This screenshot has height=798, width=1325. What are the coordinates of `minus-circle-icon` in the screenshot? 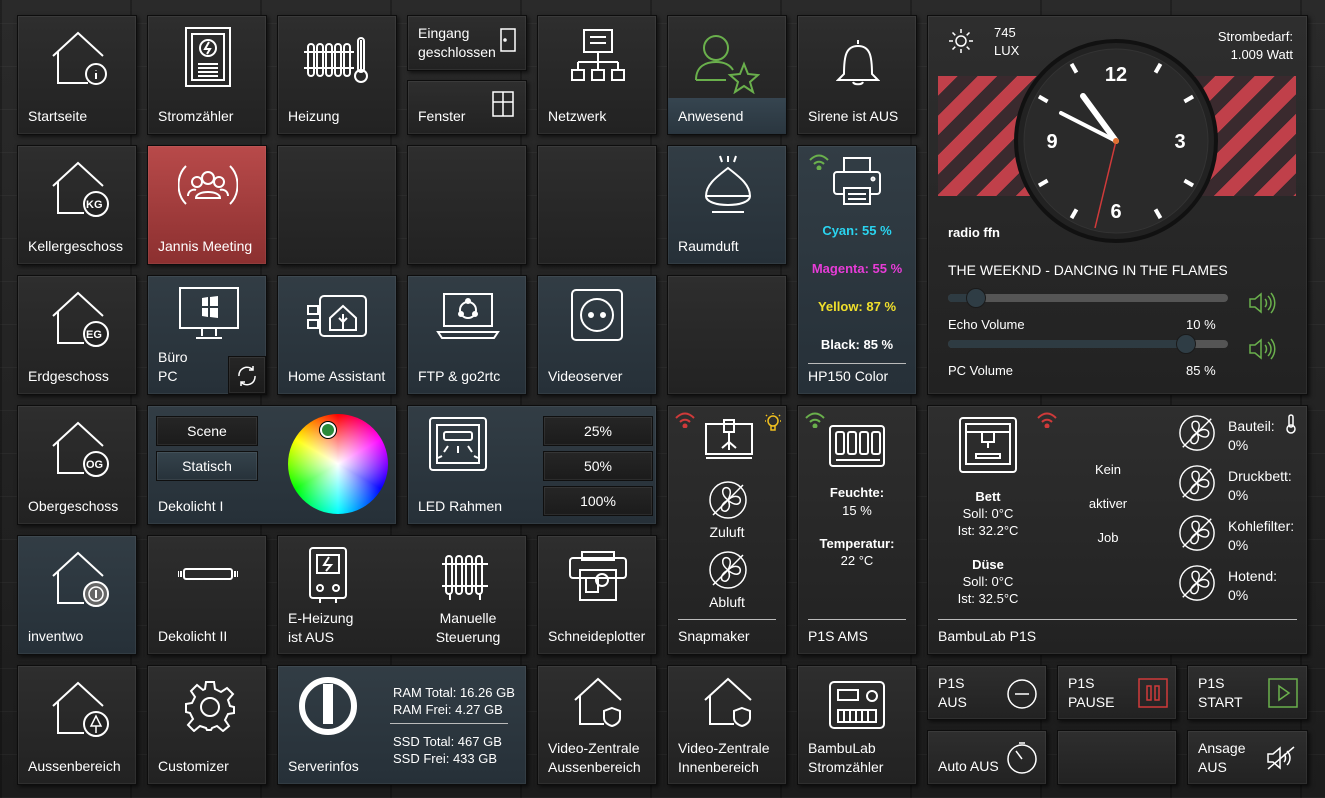 It's located at (1022, 694).